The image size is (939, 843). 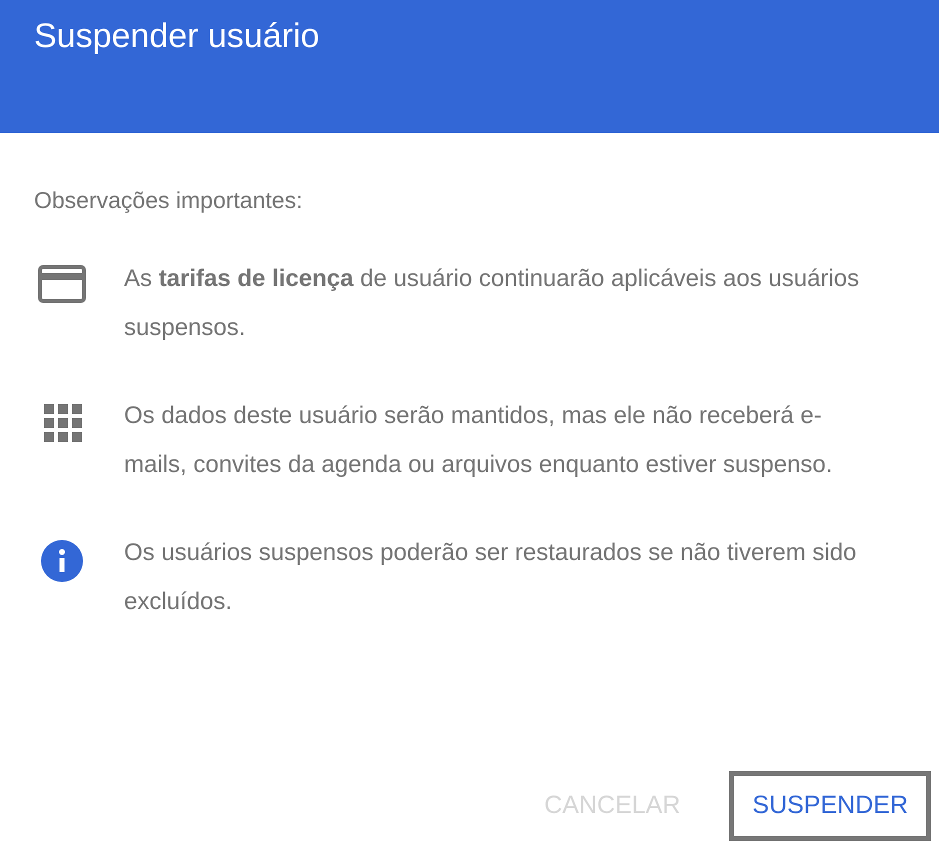 I want to click on note-text: As tarifas de licença de usuário continuarão aplicáveis aos usuários suspensos., so click(x=492, y=303).